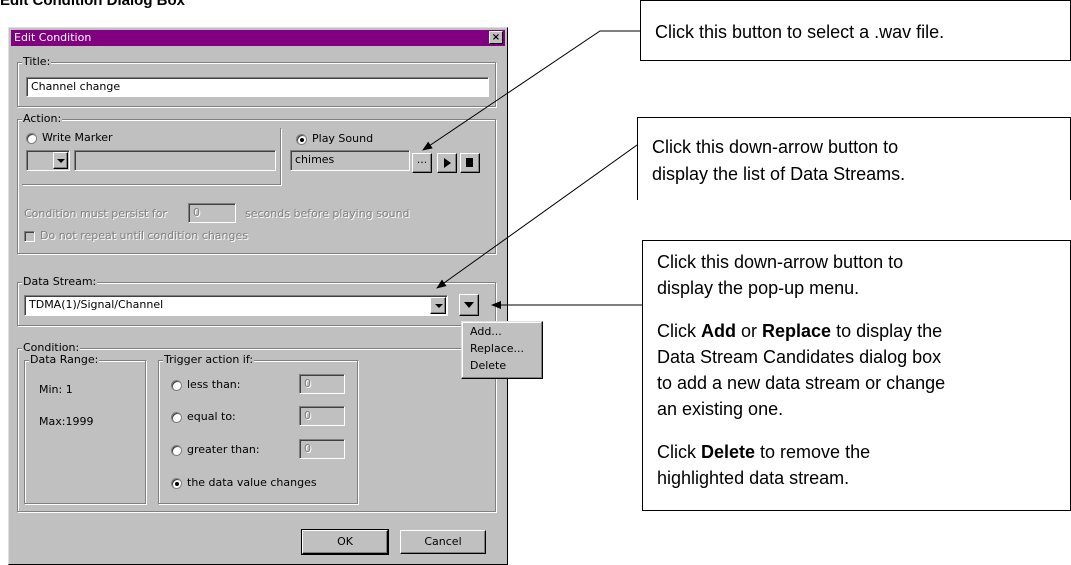 The width and height of the screenshot is (1071, 565). I want to click on callout-add-mid: or, so click(749, 331).